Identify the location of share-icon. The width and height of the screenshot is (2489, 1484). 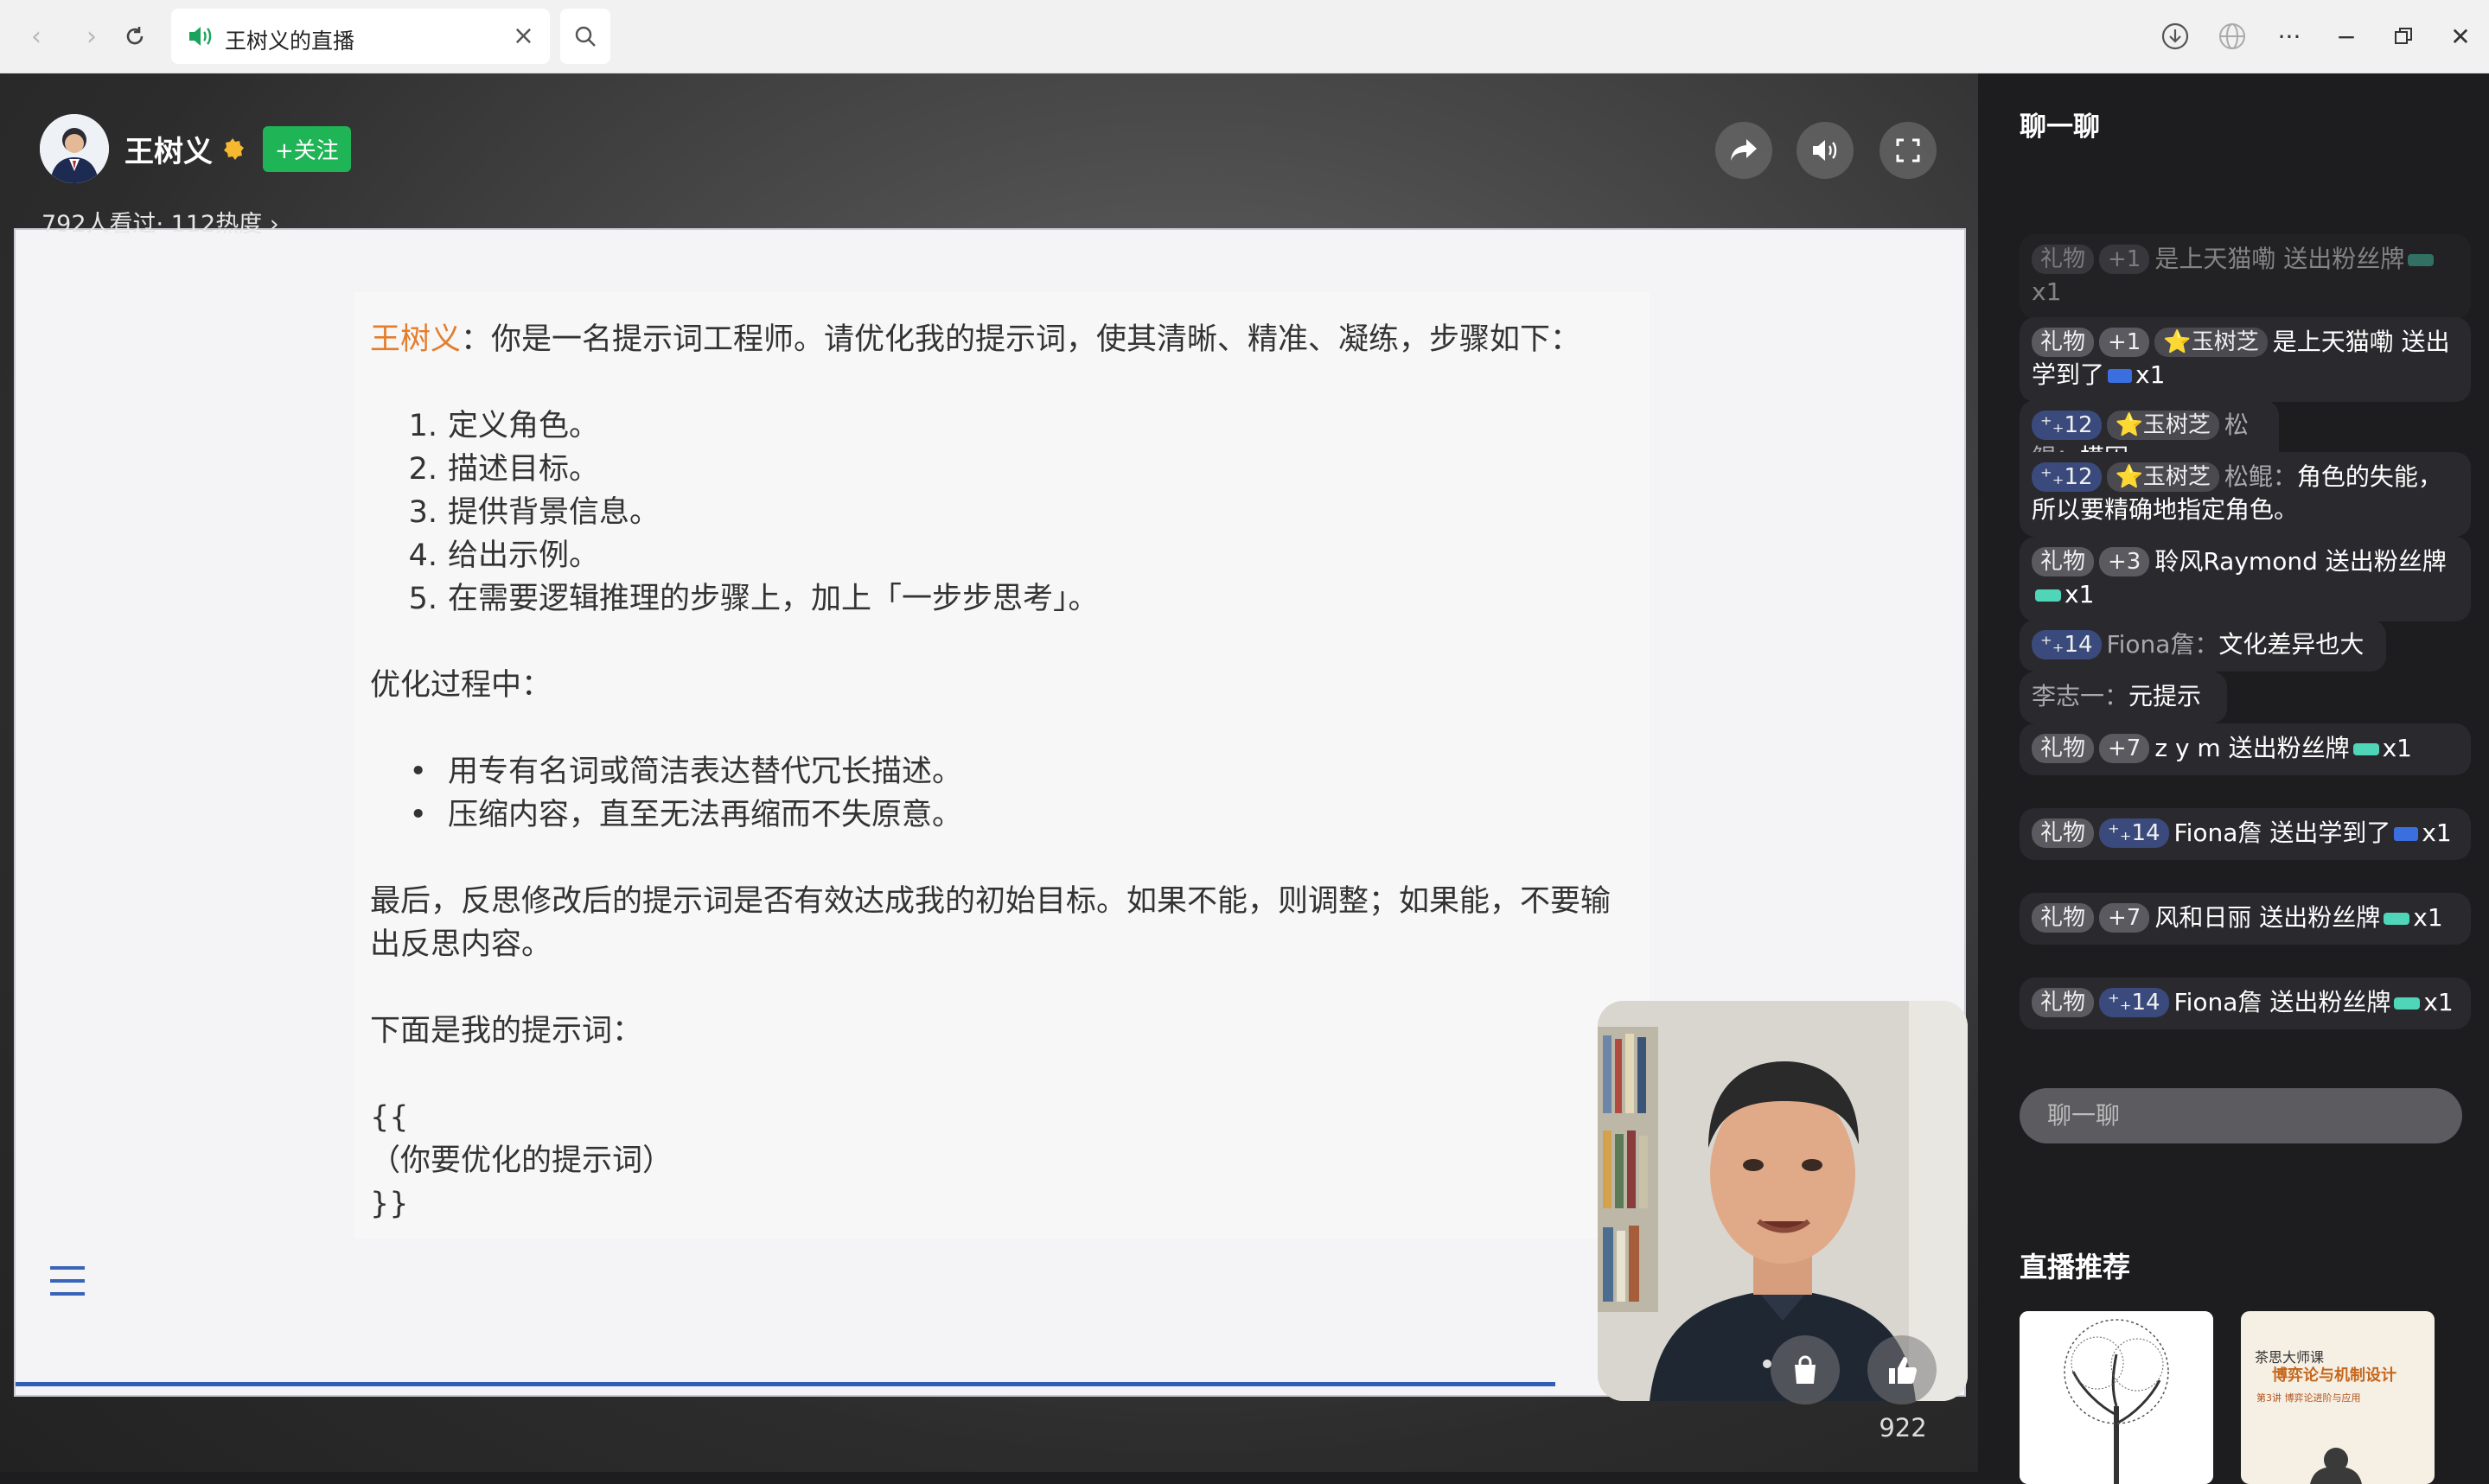
(1744, 150).